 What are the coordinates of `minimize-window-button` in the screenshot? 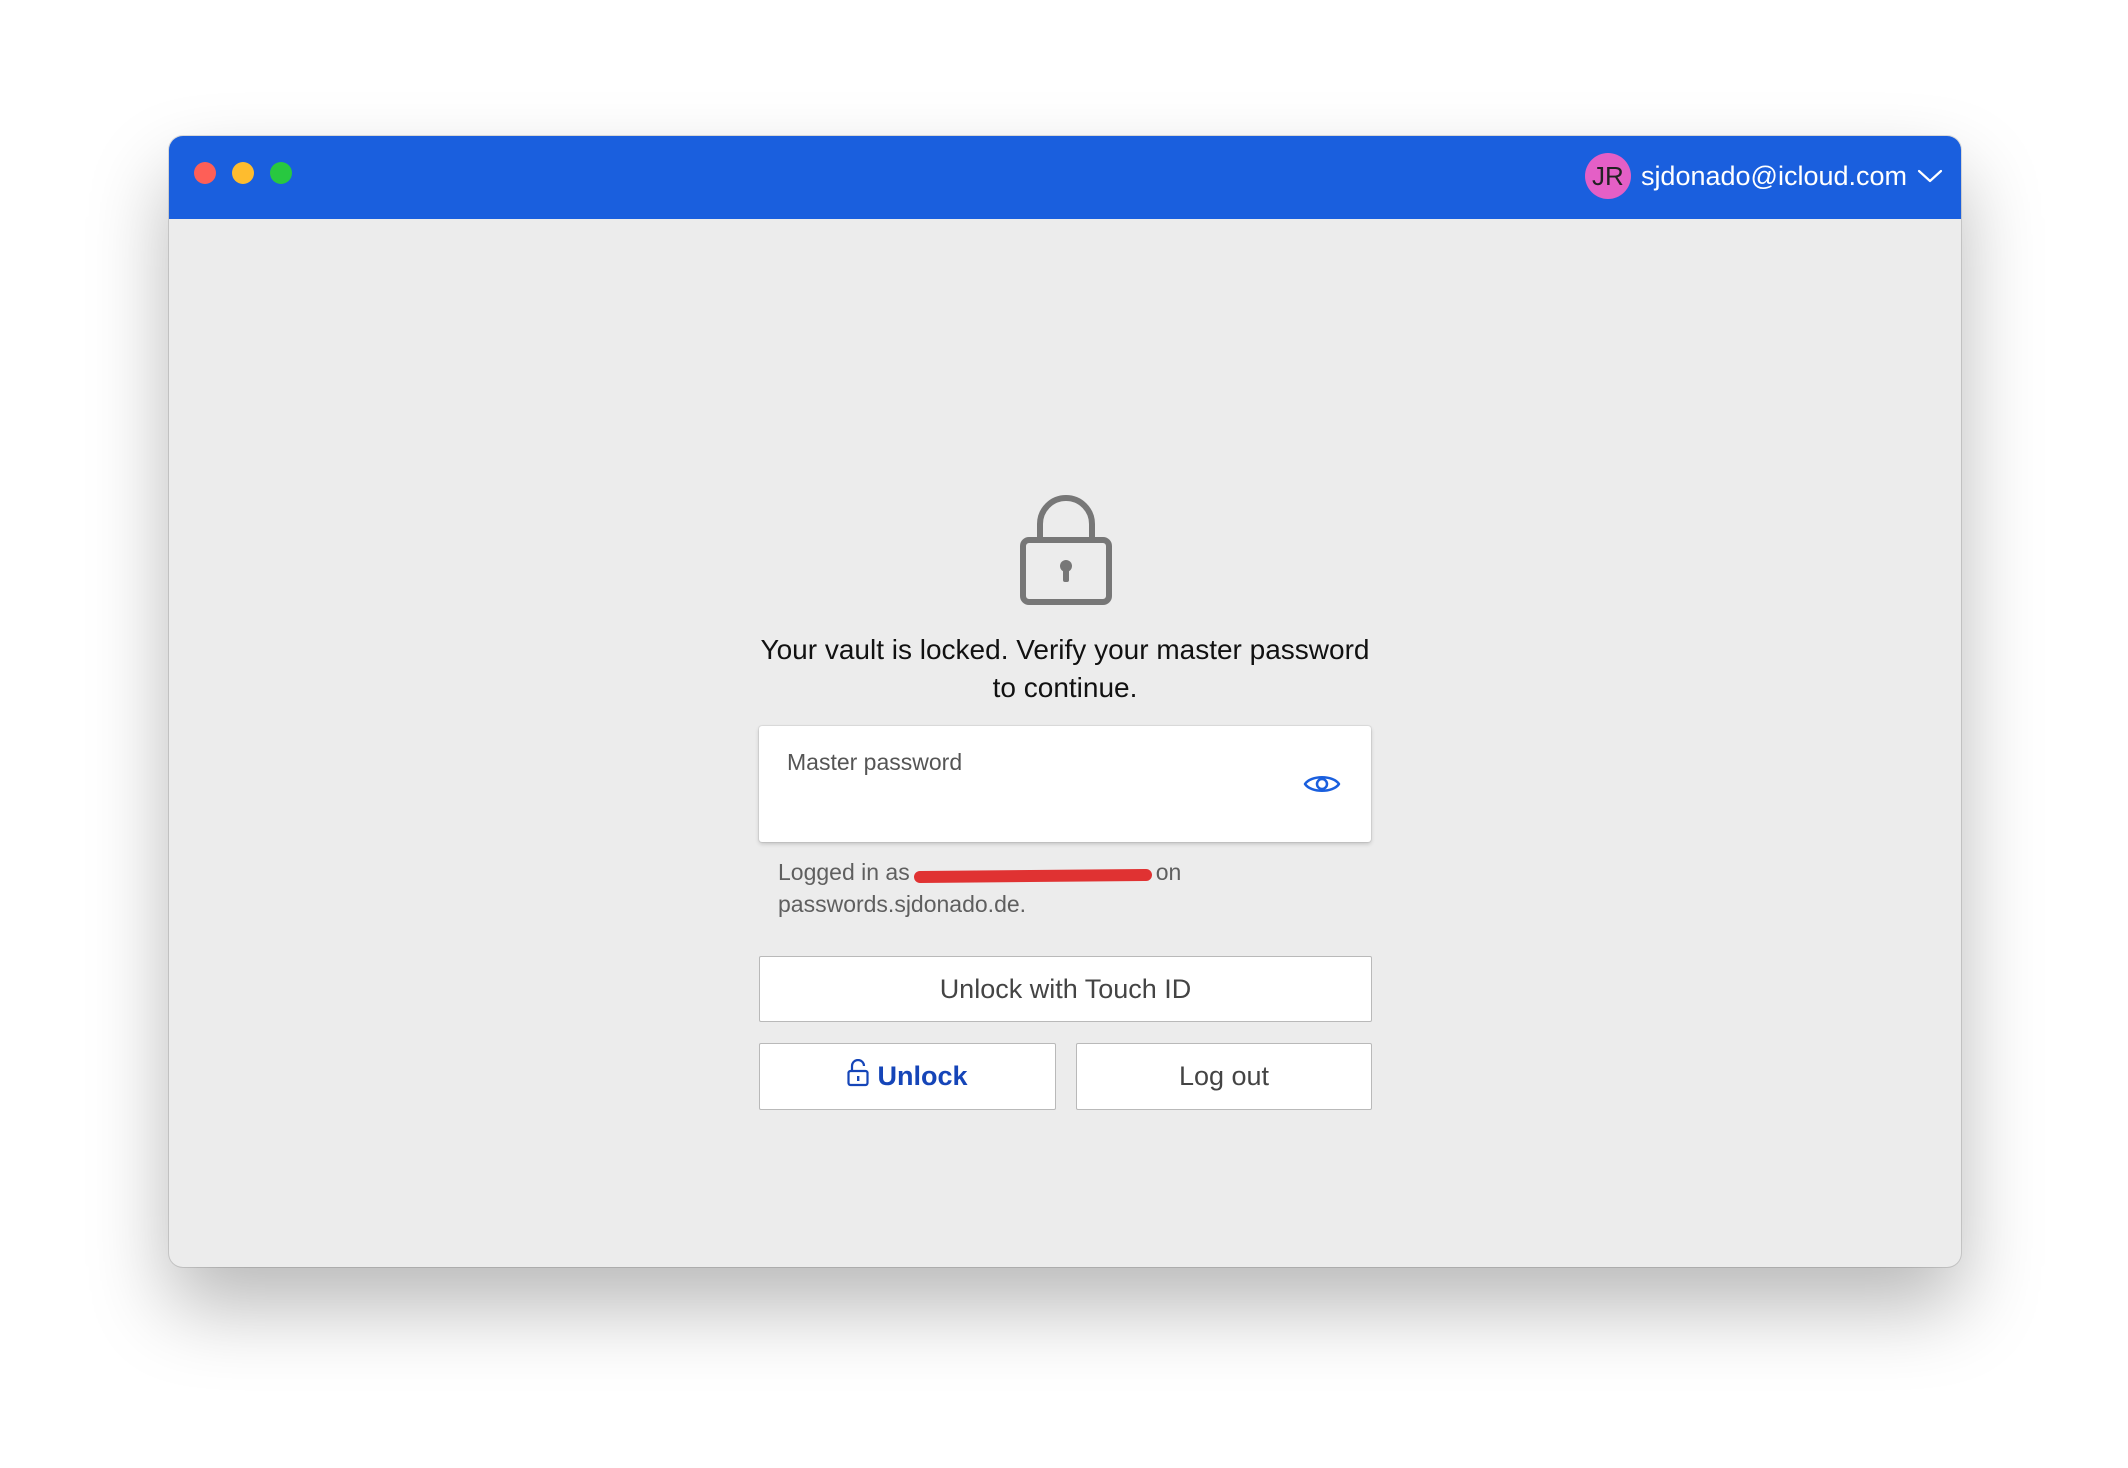 It's located at (243, 173).